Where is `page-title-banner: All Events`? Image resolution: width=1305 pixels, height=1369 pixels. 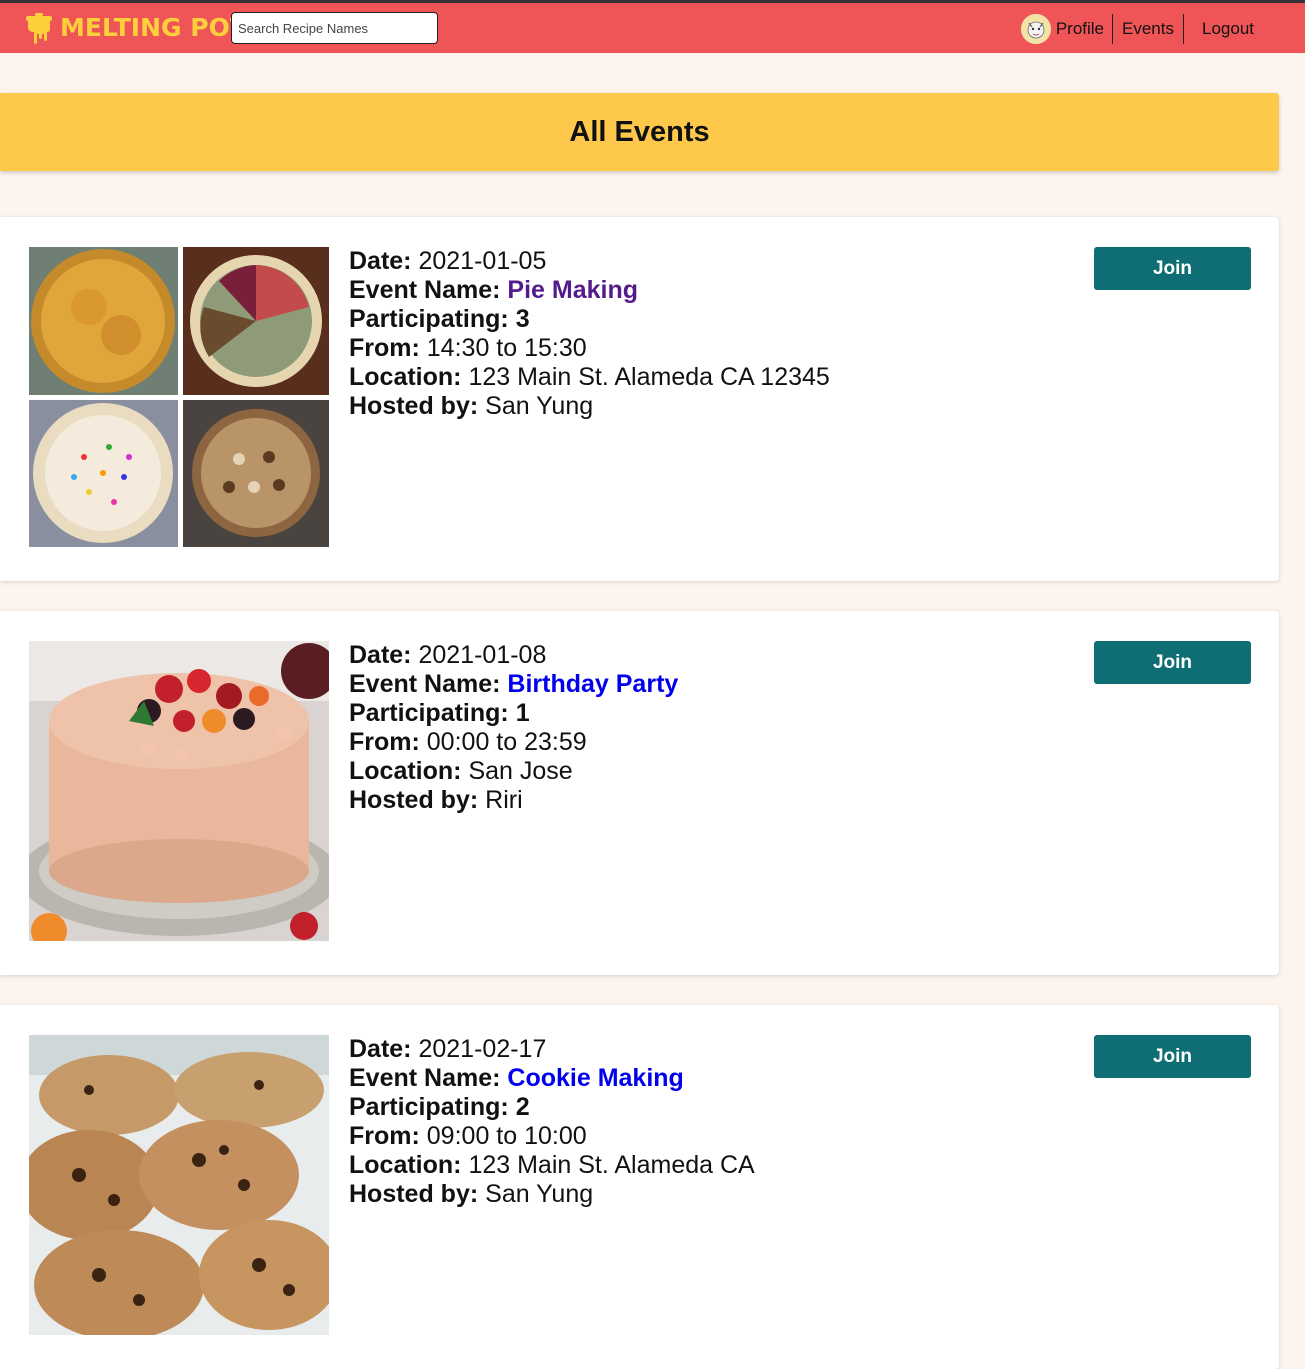
page-title-banner: All Events is located at coordinates (639, 132).